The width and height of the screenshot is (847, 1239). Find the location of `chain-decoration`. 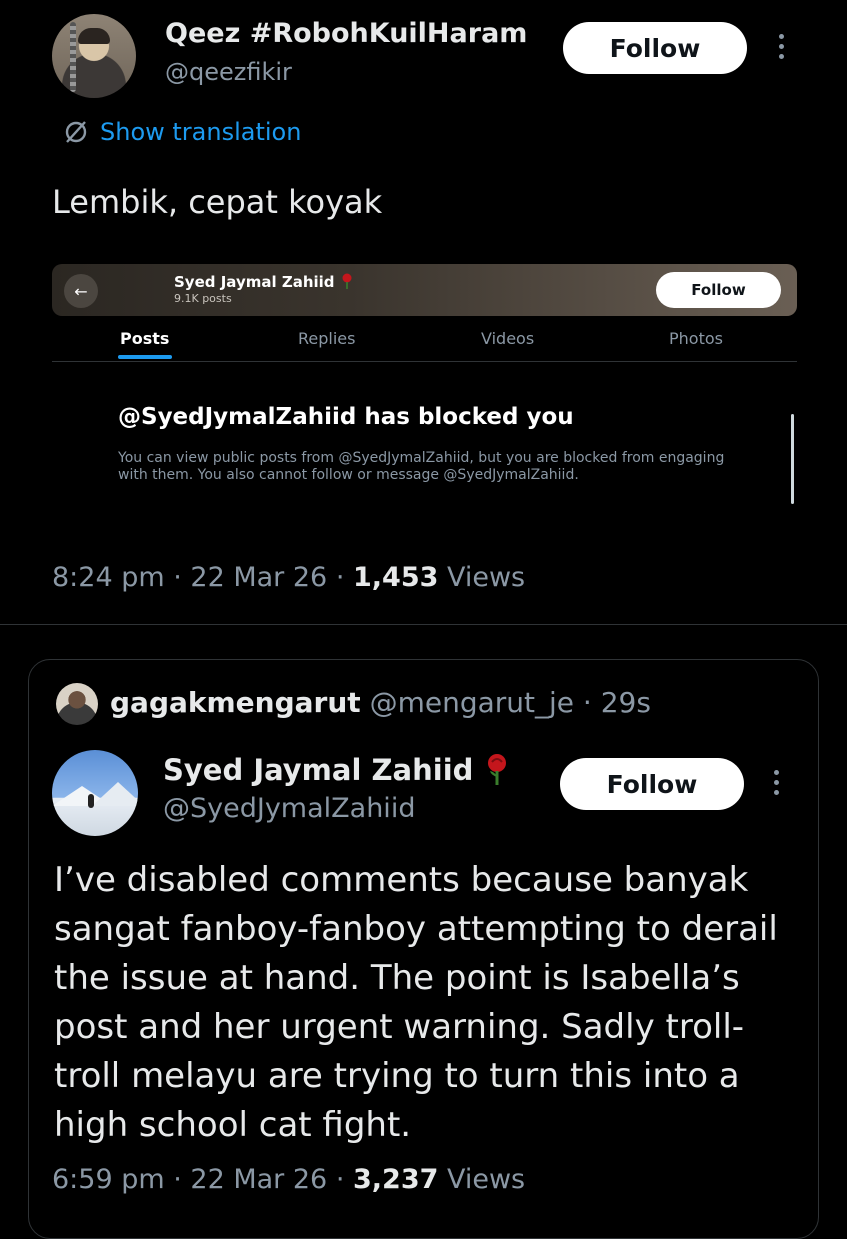

chain-decoration is located at coordinates (73, 57).